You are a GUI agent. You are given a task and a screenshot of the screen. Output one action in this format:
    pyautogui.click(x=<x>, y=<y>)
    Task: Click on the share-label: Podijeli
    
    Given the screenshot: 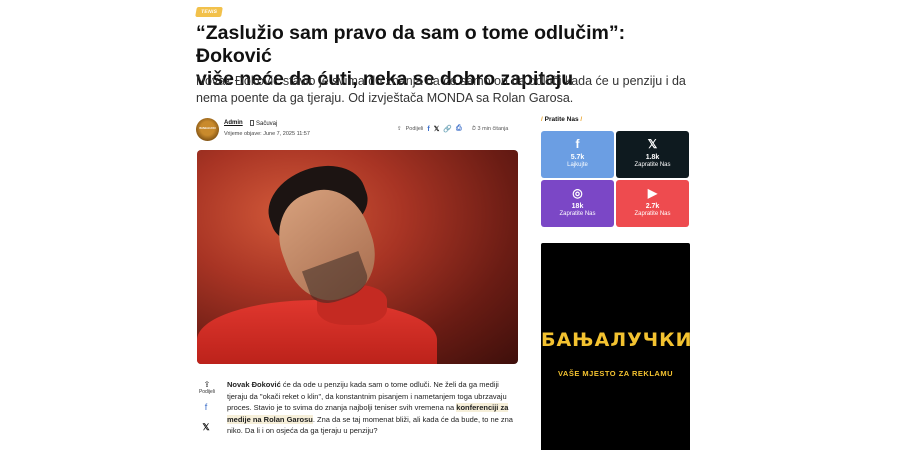 What is the action you would take?
    pyautogui.click(x=414, y=129)
    